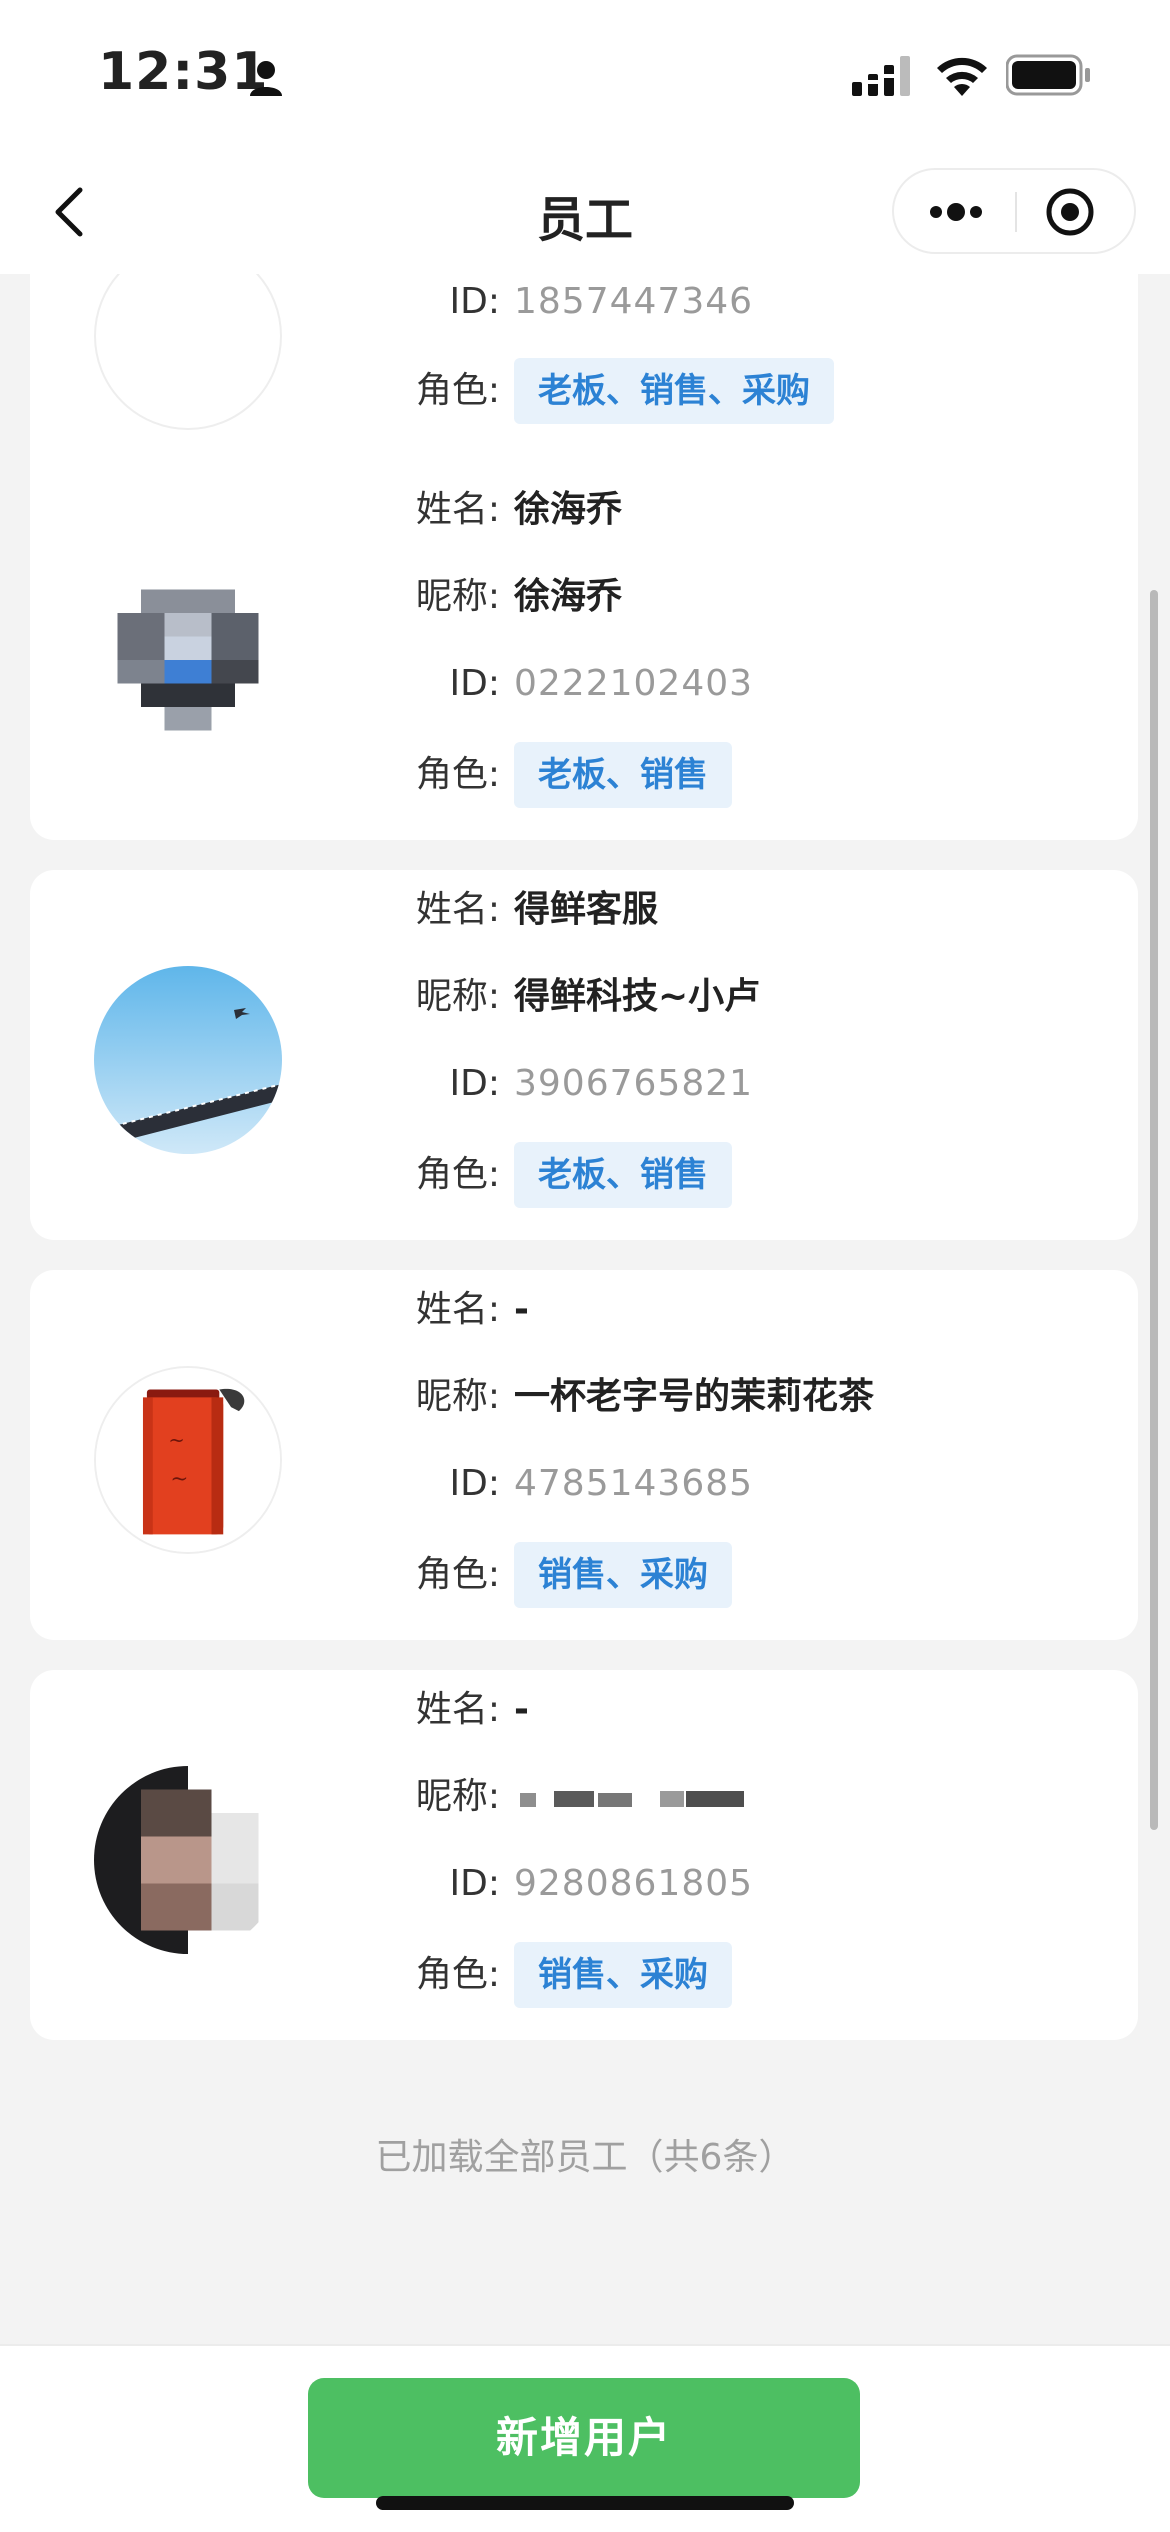 The width and height of the screenshot is (1170, 2532). I want to click on nickname-row: 昵称:, so click(584, 1797).